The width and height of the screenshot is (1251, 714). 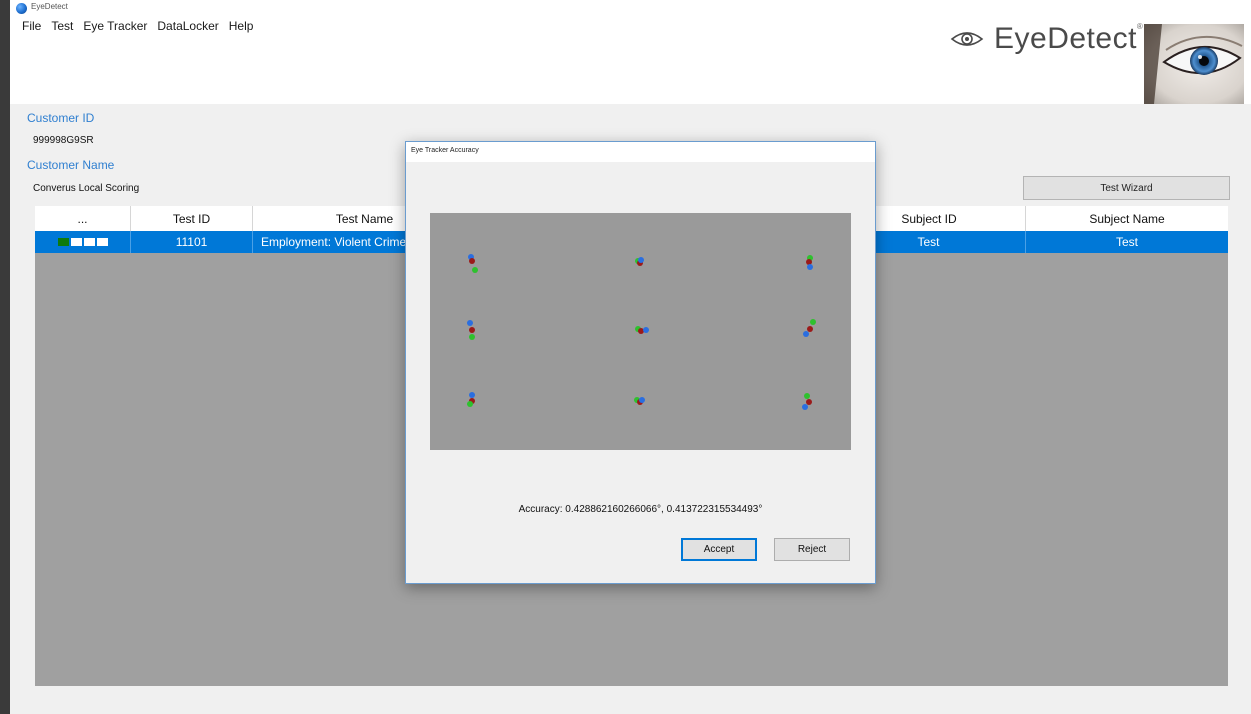 What do you see at coordinates (31, 26) in the screenshot?
I see `menu-file: File` at bounding box center [31, 26].